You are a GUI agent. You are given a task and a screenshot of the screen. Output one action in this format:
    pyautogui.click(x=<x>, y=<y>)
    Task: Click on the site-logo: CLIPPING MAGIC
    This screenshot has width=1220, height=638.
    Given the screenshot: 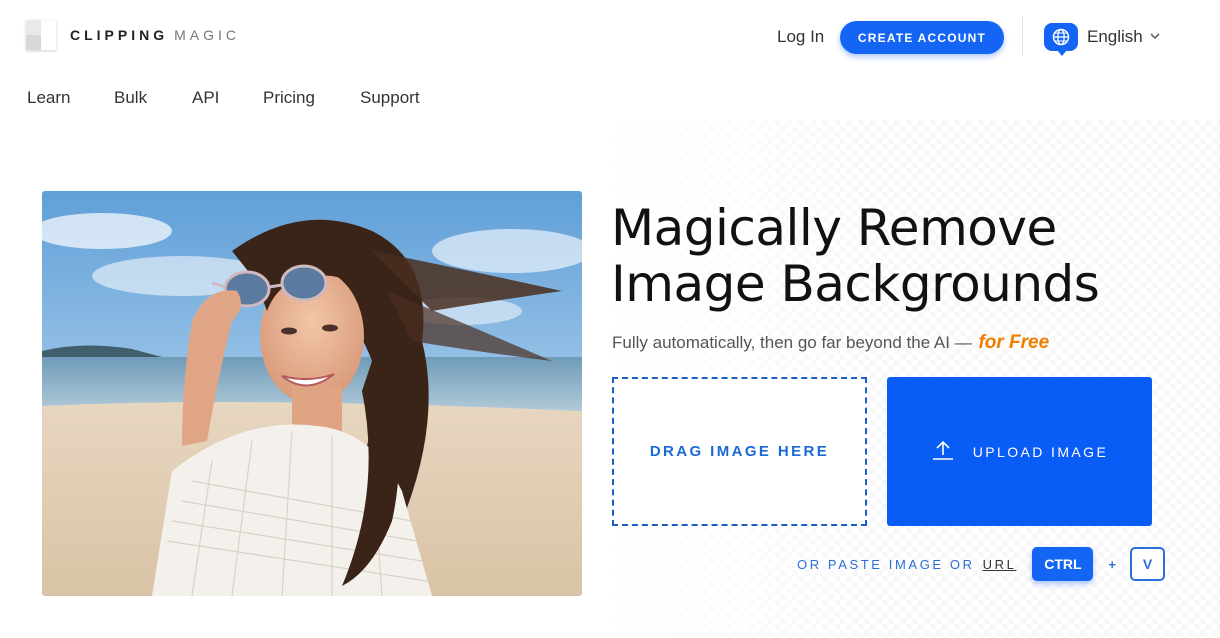 What is the action you would take?
    pyautogui.click(x=133, y=35)
    